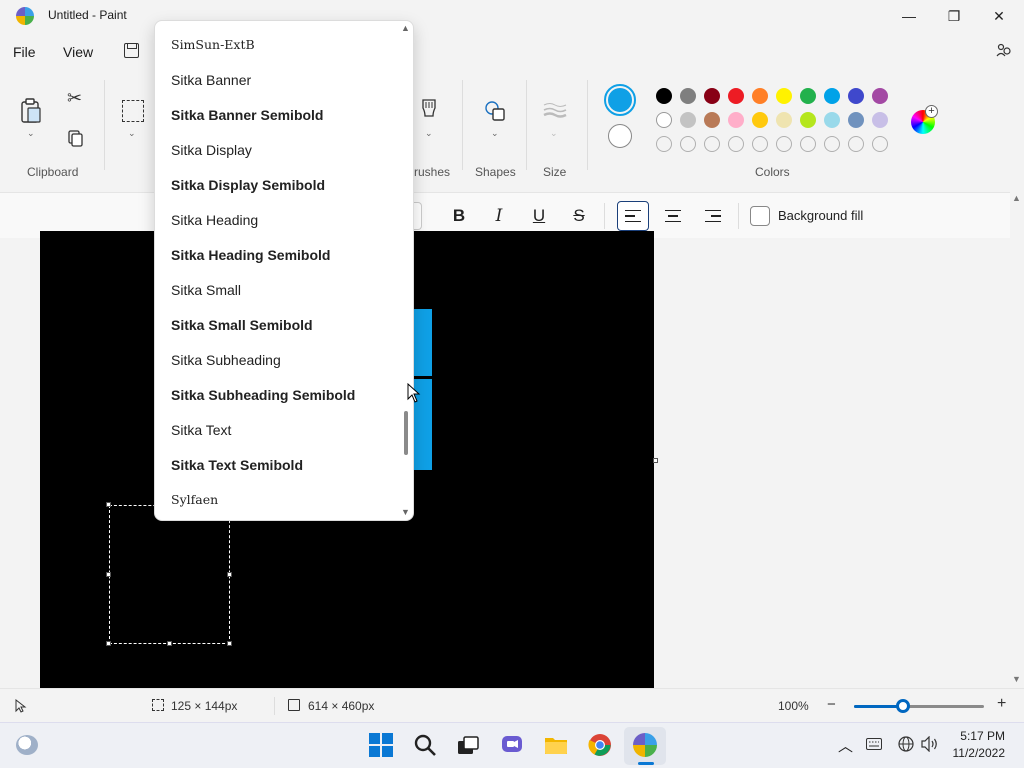 This screenshot has width=1024, height=768. I want to click on volume-icon, so click(930, 744).